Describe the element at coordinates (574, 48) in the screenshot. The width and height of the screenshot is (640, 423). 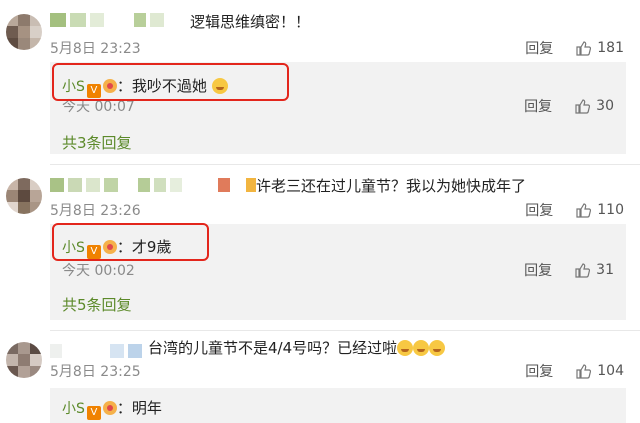
I see `comment-actions: 回复 181` at that location.